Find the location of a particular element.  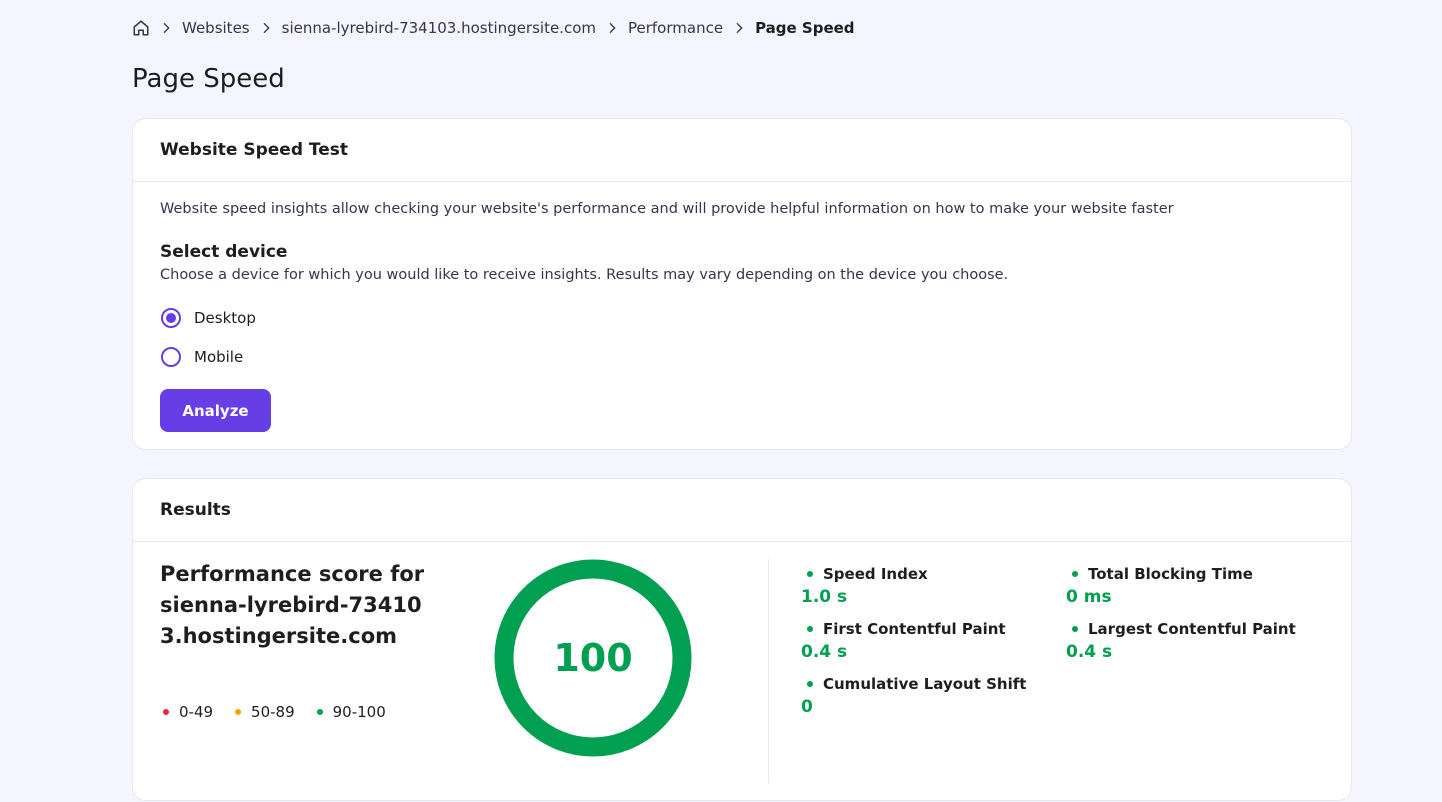

radio-desktop: Desktop is located at coordinates (208, 318).